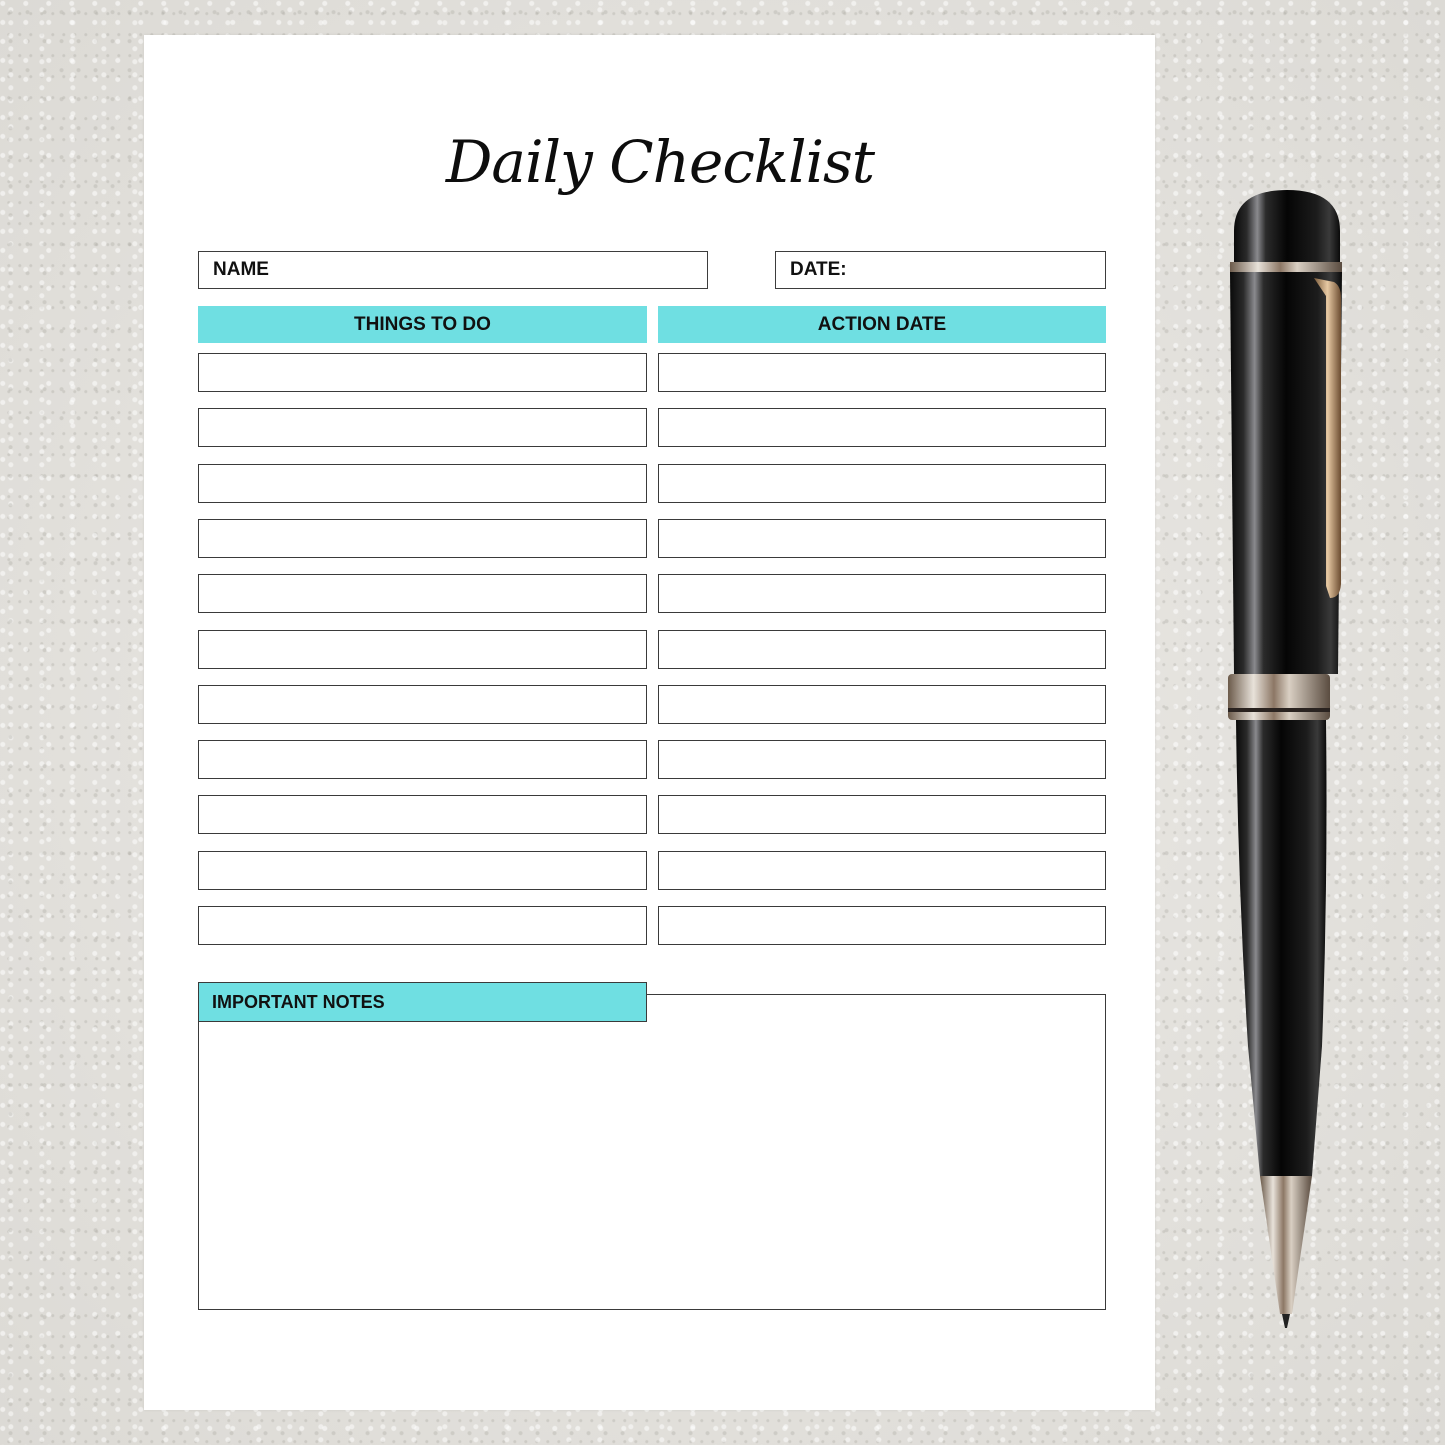 Image resolution: width=1445 pixels, height=1445 pixels. What do you see at coordinates (1279, 697) in the screenshot?
I see `pen-center-ring` at bounding box center [1279, 697].